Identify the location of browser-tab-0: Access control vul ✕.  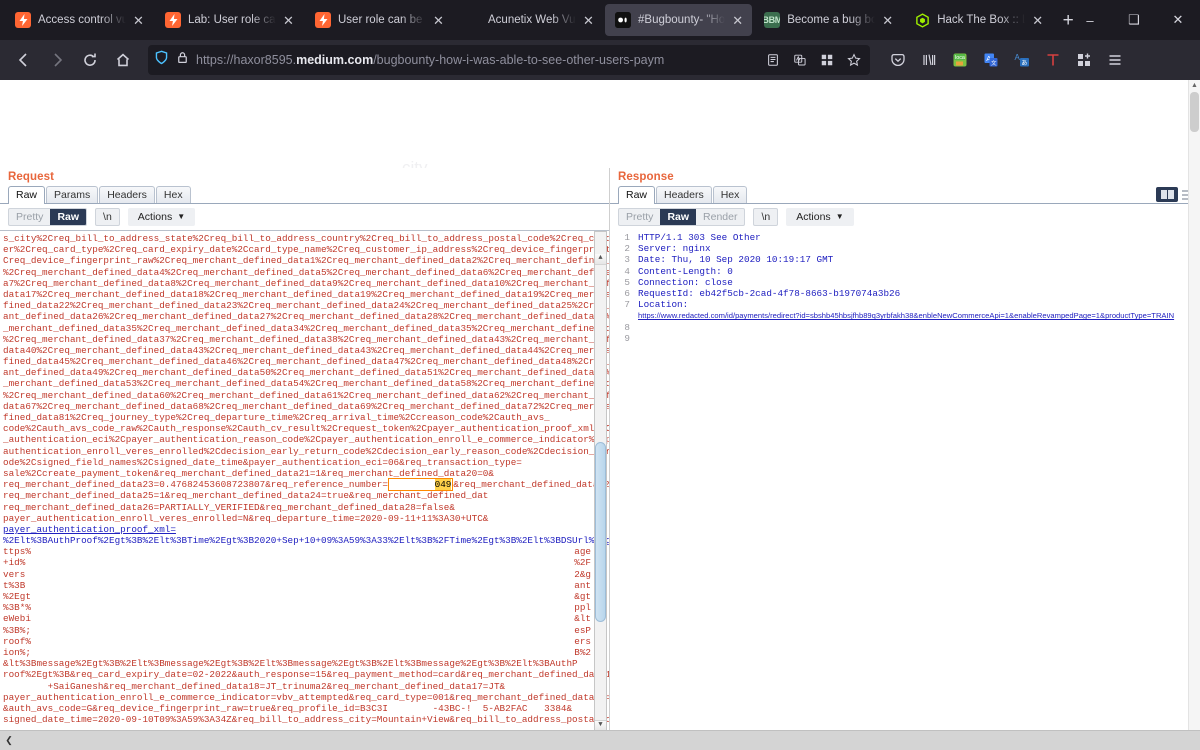
(79, 20).